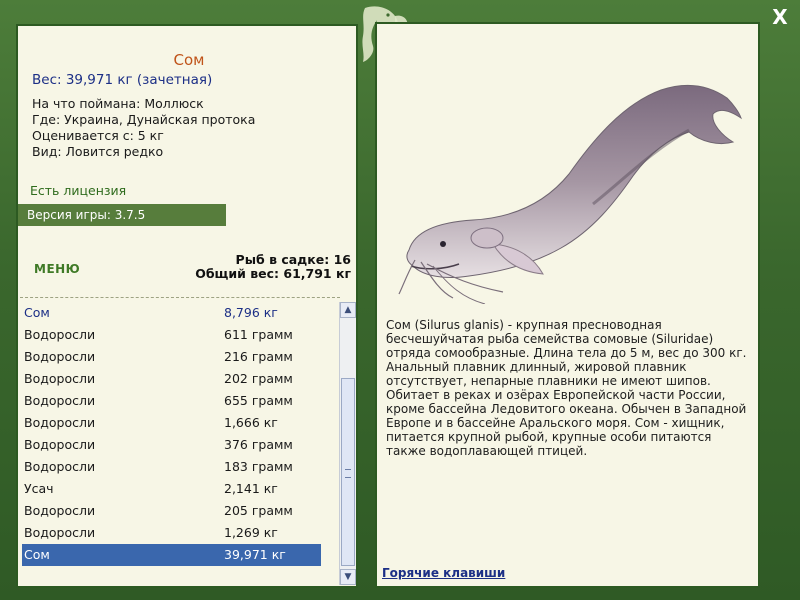 The width and height of the screenshot is (800, 600). I want to click on item-weight: 376 грамм, so click(258, 444).